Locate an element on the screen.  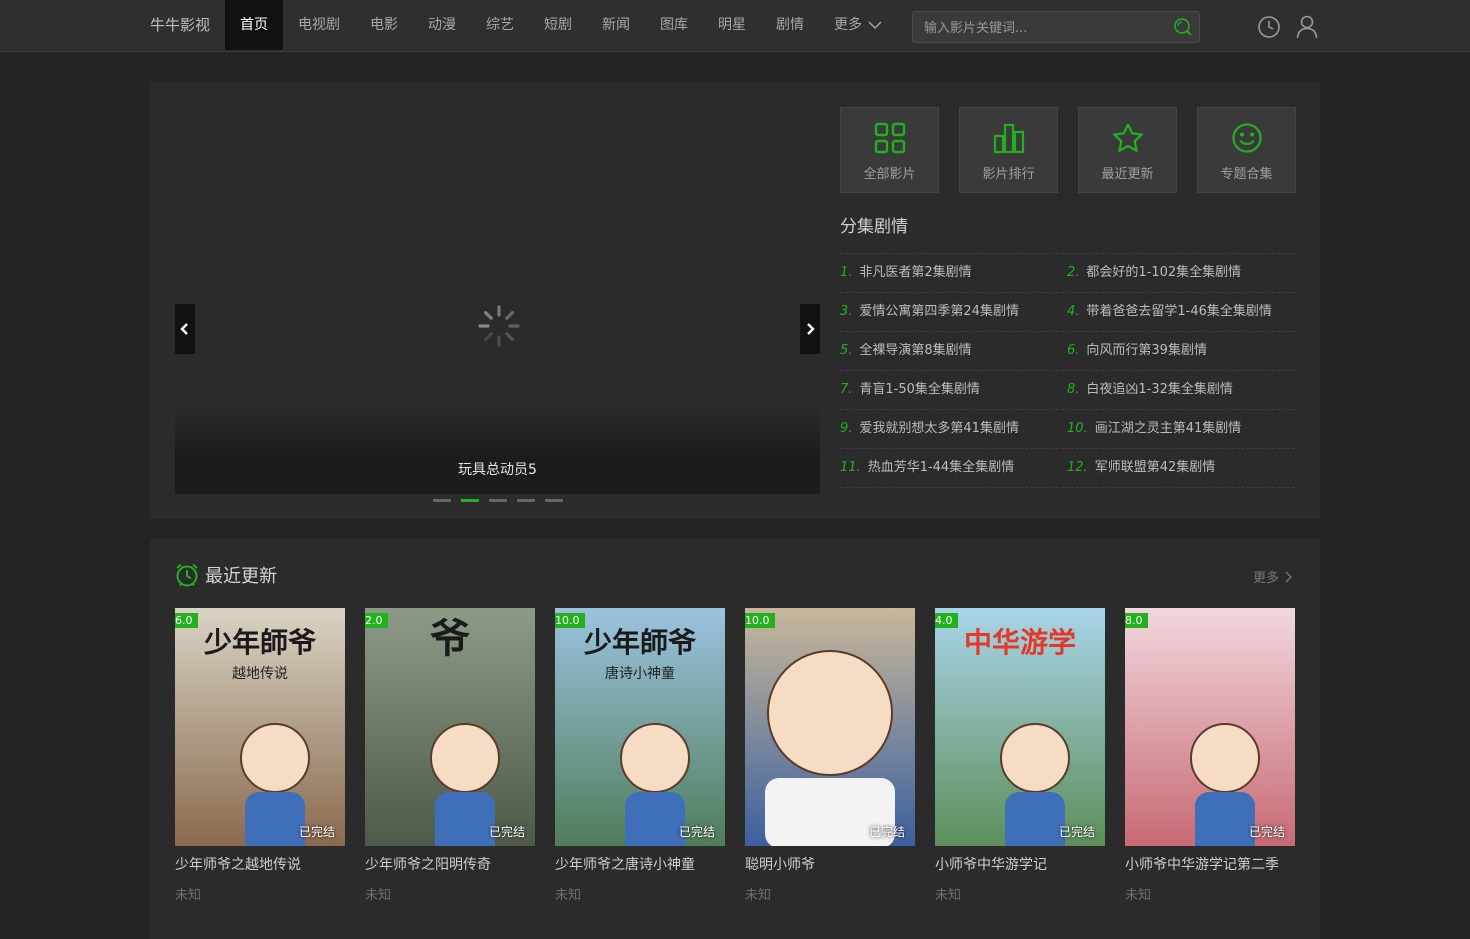
episode-link: 1. 非凡医者第2集剧情 is located at coordinates (953, 273).